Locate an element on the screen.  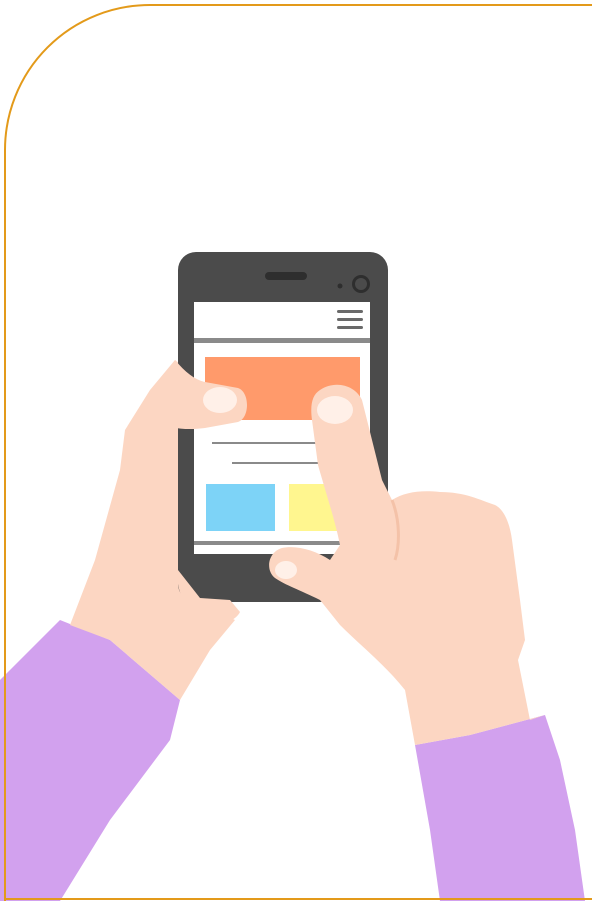
left-thumb-nail is located at coordinates (220, 400).